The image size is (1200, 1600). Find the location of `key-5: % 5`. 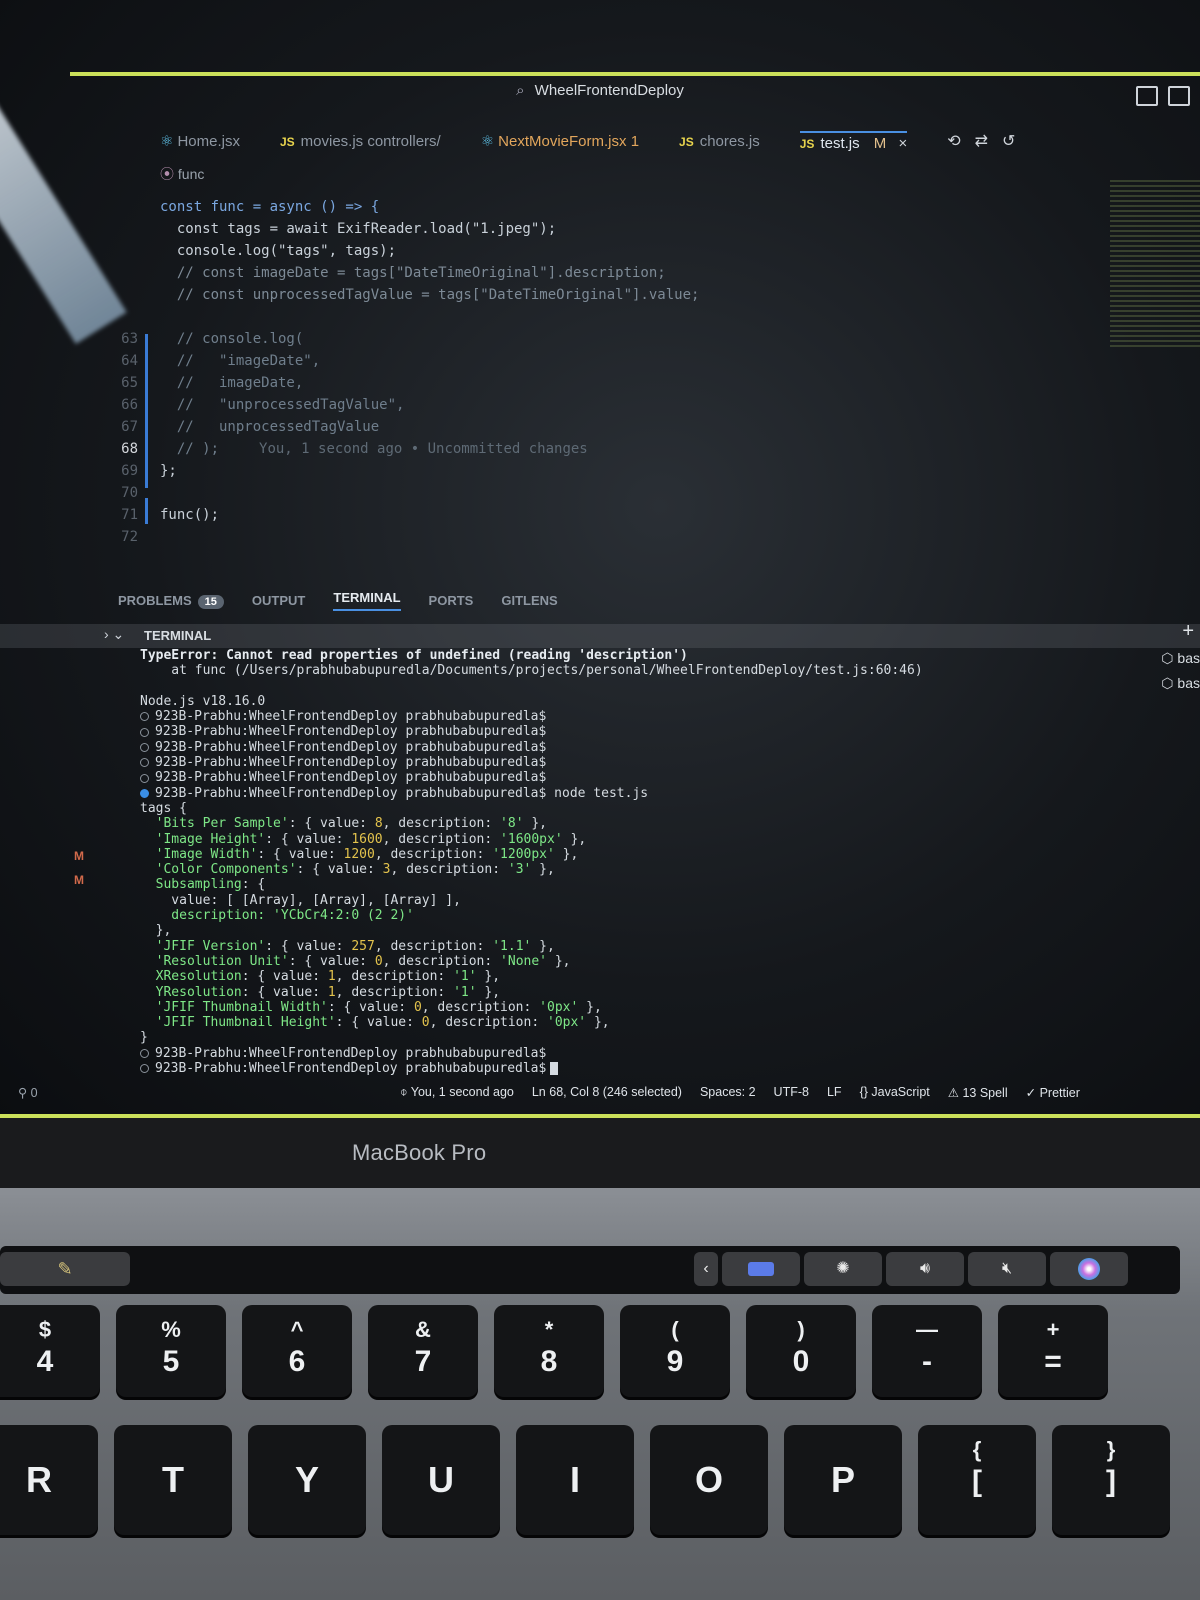

key-5: % 5 is located at coordinates (171, 1351).